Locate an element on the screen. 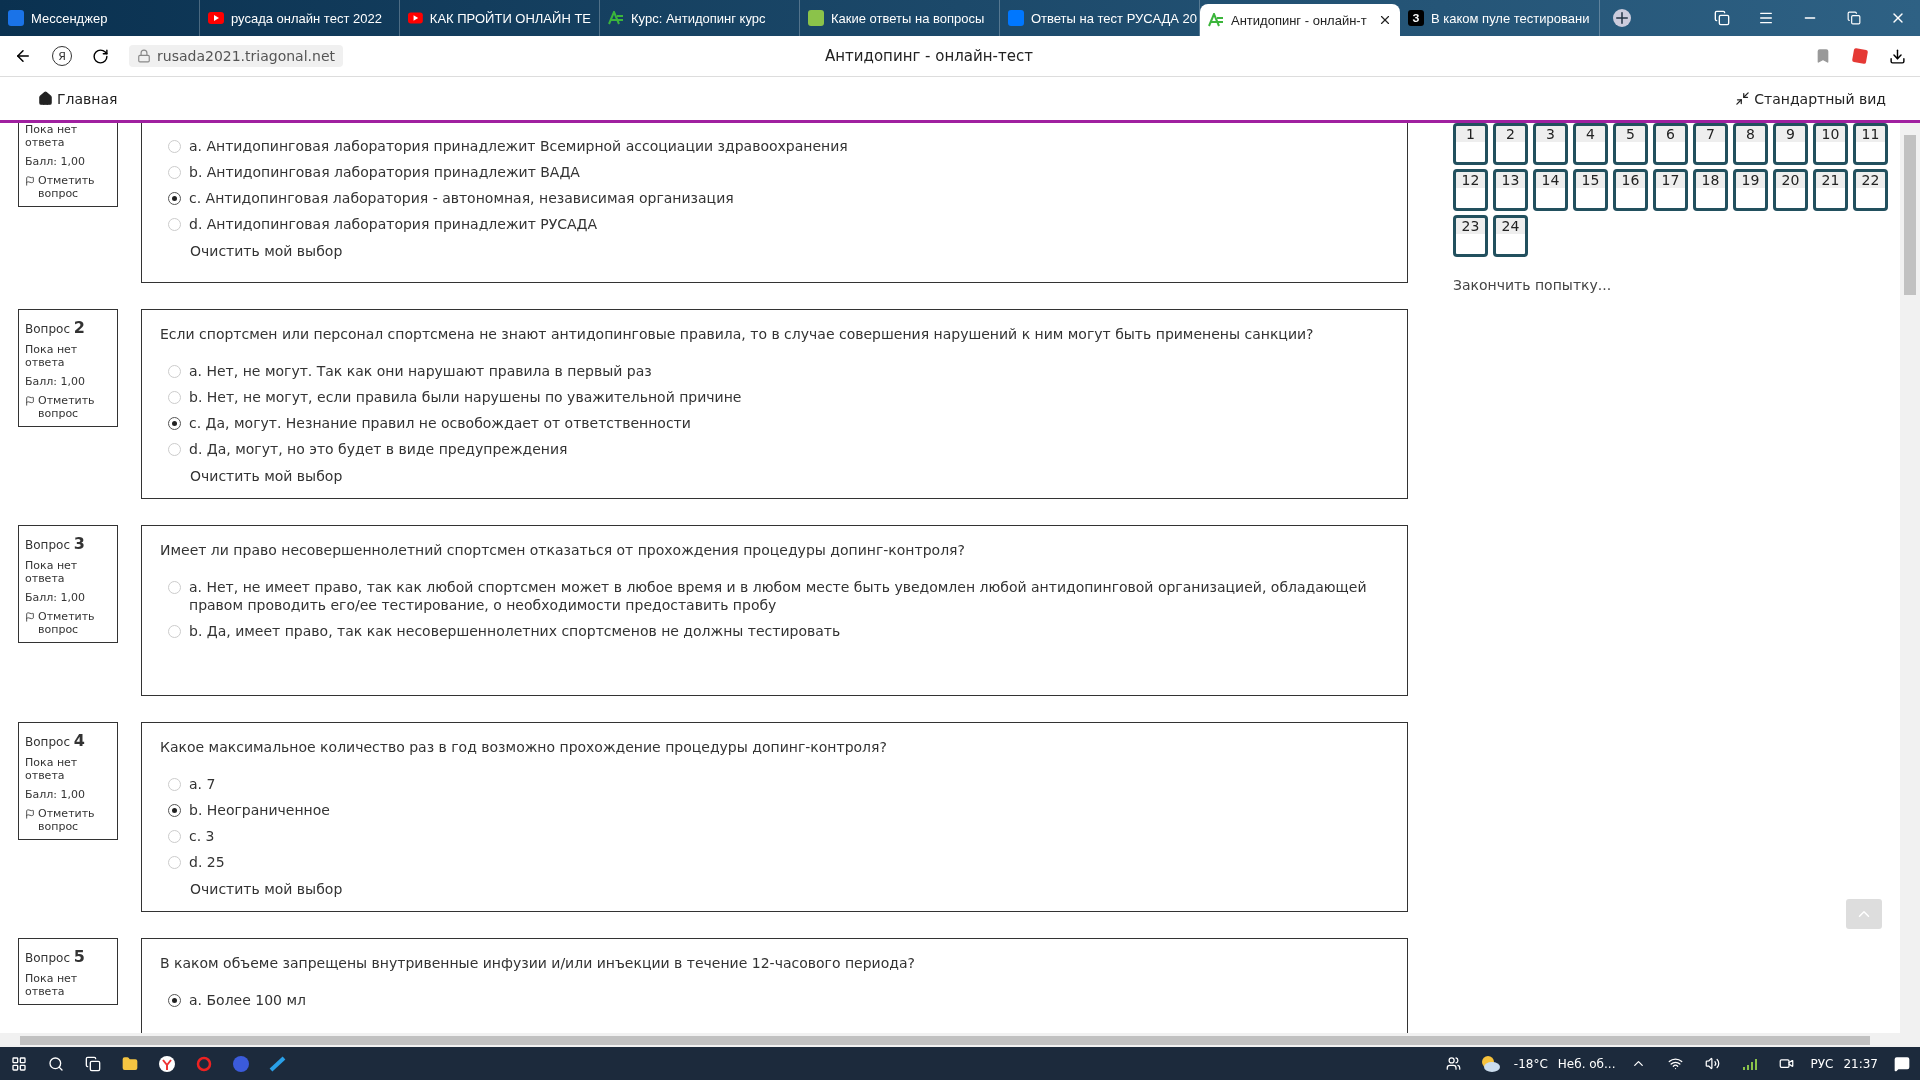 The image size is (1920, 1080). vertical-scrollbar is located at coordinates (1910, 578).